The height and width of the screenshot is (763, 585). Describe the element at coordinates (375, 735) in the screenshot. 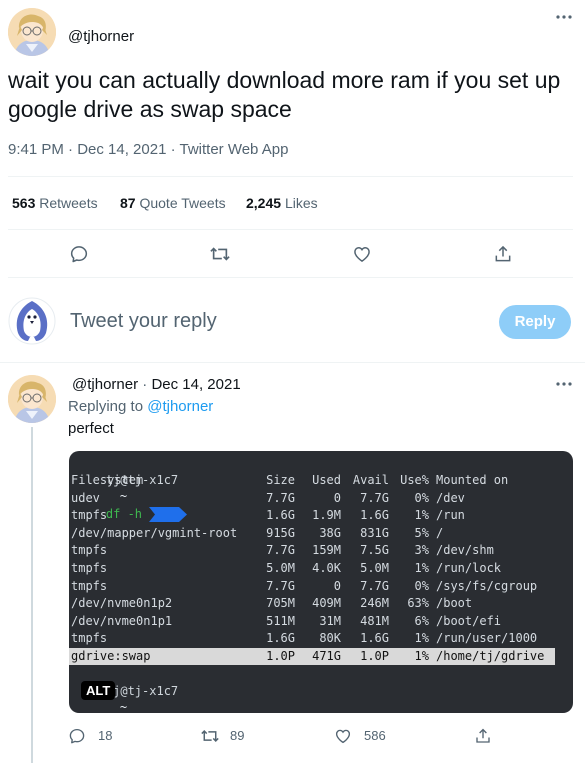

I see `reply-likes-count: 586` at that location.